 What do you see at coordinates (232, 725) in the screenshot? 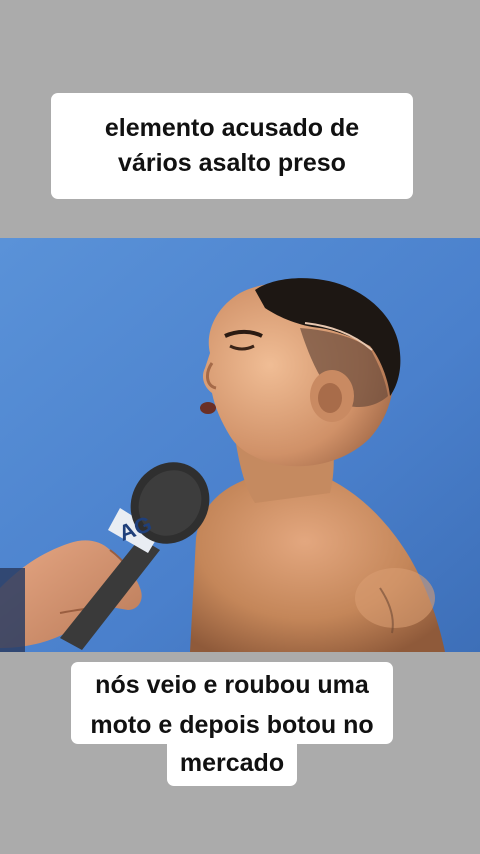
I see `bottom-caption-line-2: moto e depois botou no` at bounding box center [232, 725].